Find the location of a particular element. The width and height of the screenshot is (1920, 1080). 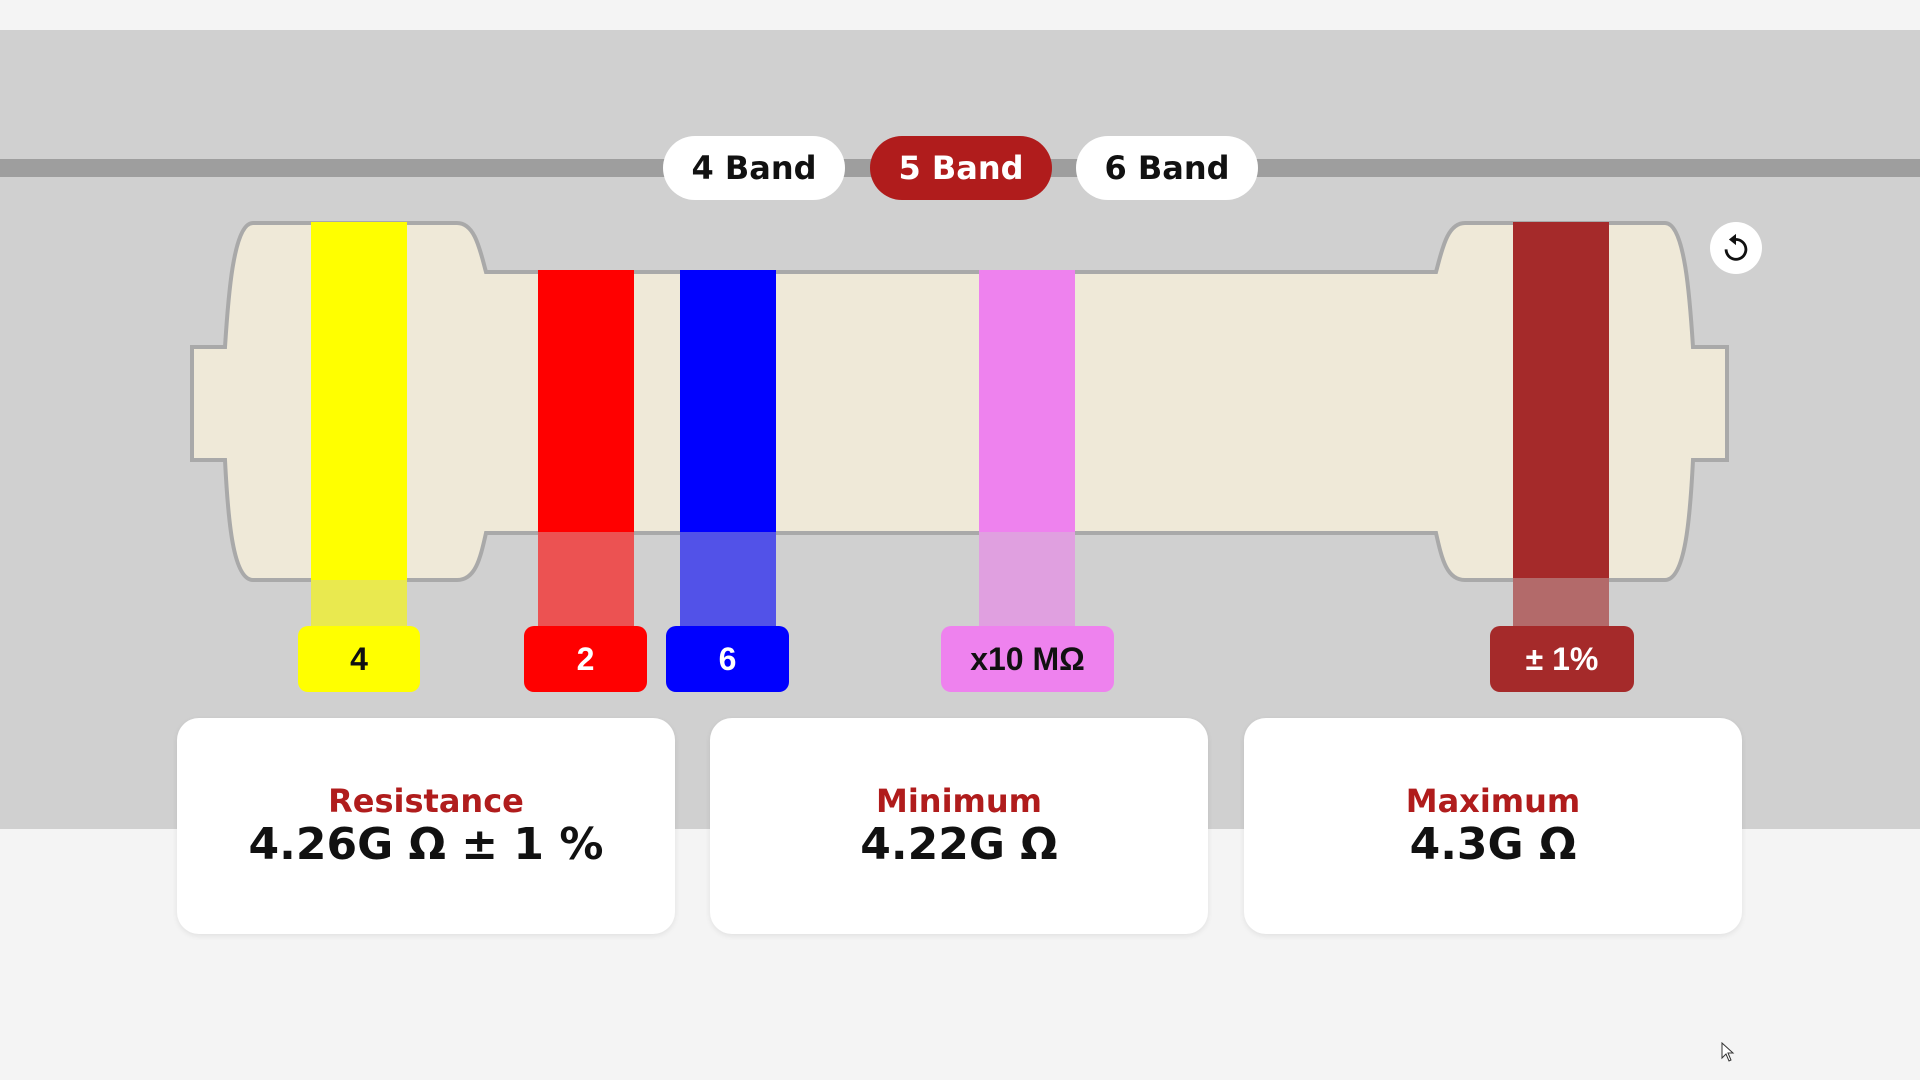

mouse-cursor-icon is located at coordinates (1728, 1052).